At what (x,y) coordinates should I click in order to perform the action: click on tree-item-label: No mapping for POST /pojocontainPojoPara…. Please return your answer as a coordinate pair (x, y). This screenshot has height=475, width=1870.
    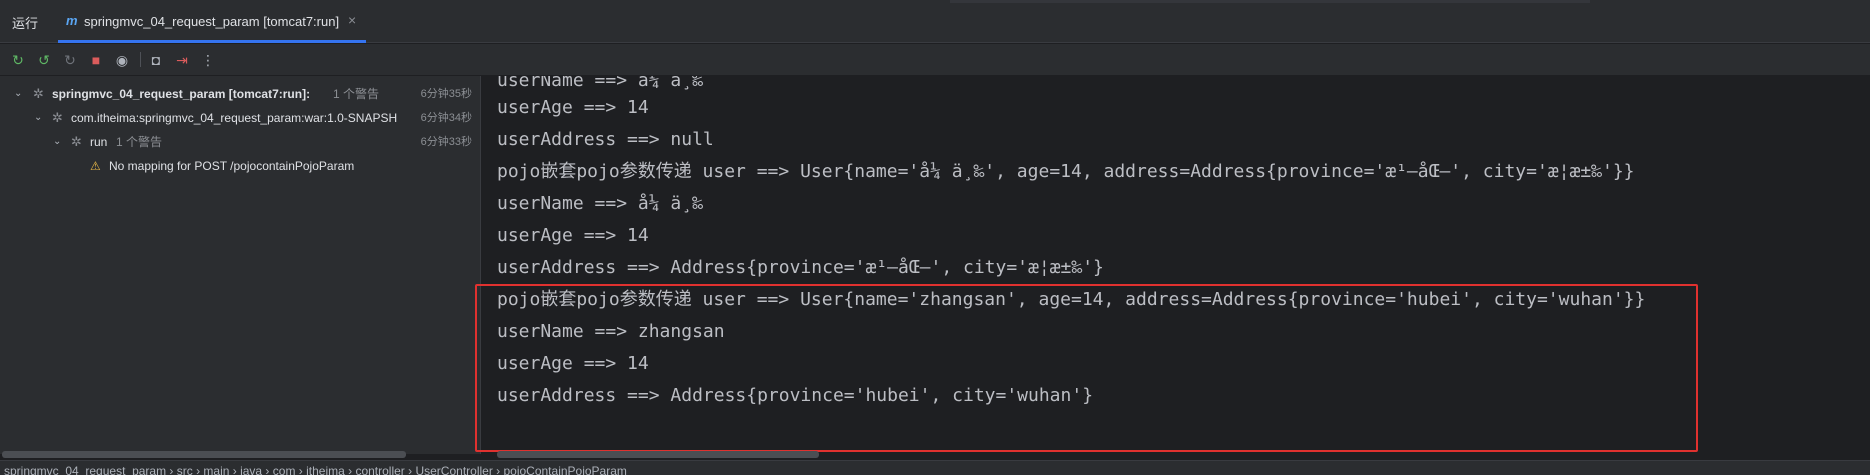
    Looking at the image, I should click on (232, 166).